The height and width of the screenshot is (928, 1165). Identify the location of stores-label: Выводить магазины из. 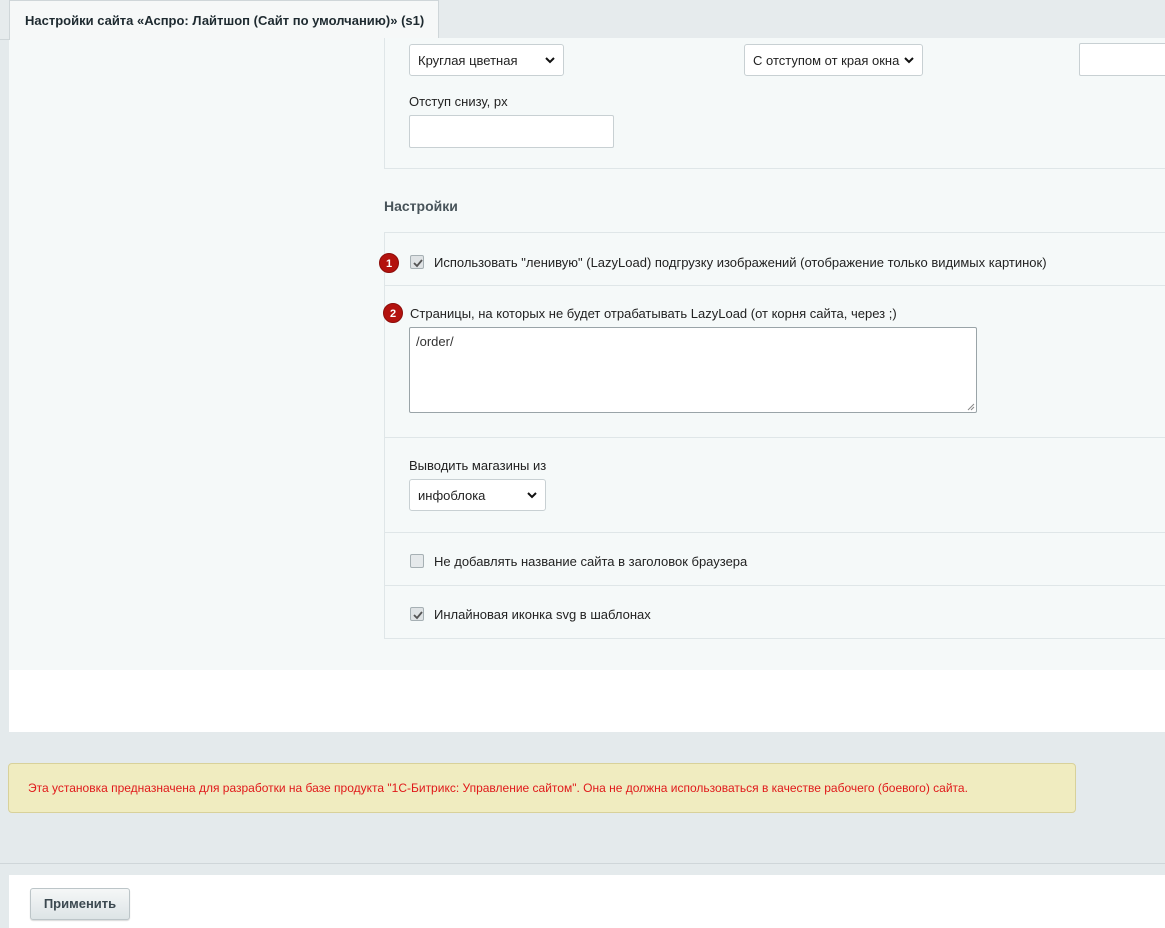
(478, 465).